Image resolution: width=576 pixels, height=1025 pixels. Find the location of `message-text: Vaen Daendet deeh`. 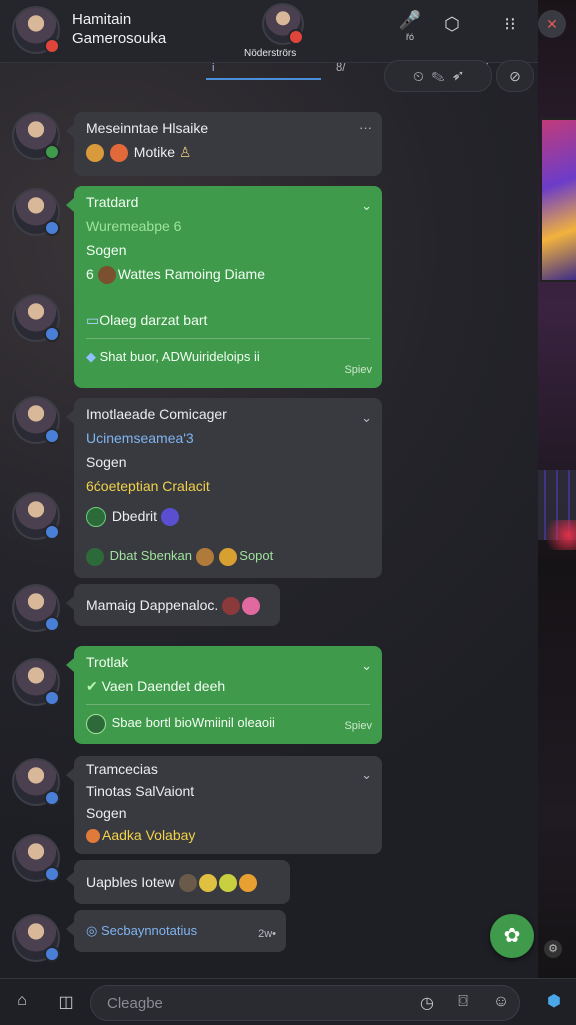

message-text: Vaen Daendet deeh is located at coordinates (163, 686).